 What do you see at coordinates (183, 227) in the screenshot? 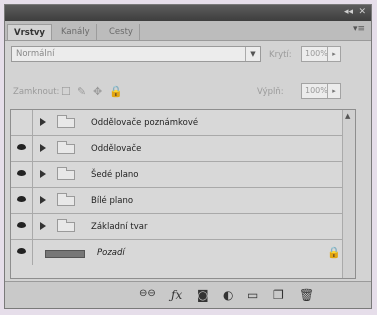
I see `layer-row: Základní tvar` at bounding box center [183, 227].